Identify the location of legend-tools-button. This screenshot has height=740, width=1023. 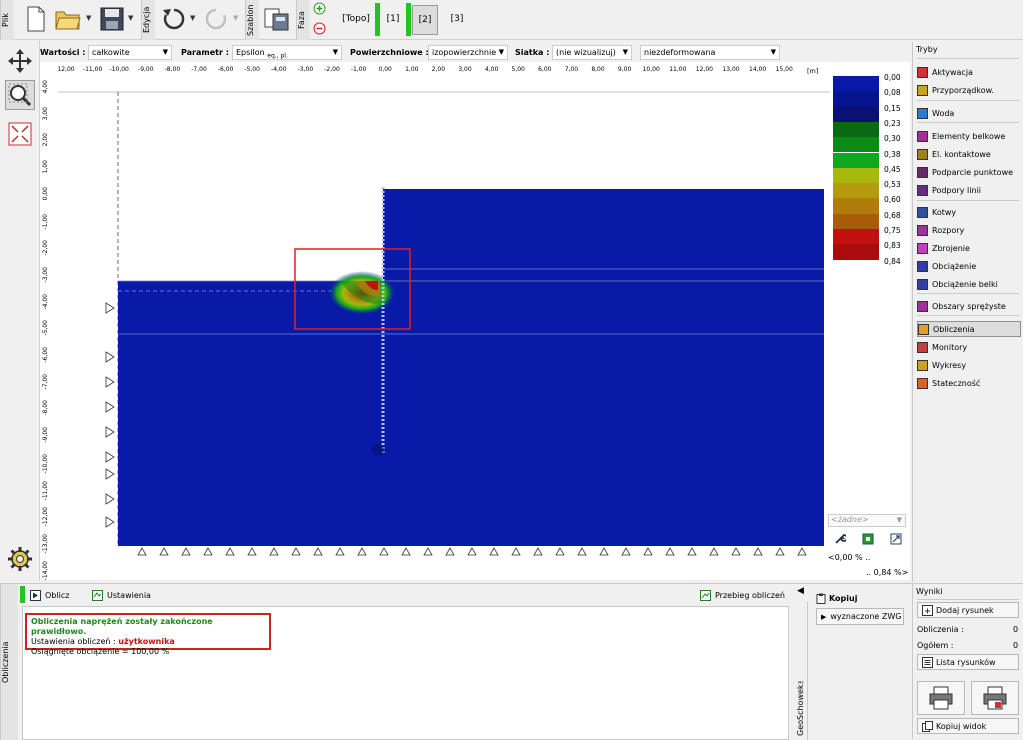
(841, 540).